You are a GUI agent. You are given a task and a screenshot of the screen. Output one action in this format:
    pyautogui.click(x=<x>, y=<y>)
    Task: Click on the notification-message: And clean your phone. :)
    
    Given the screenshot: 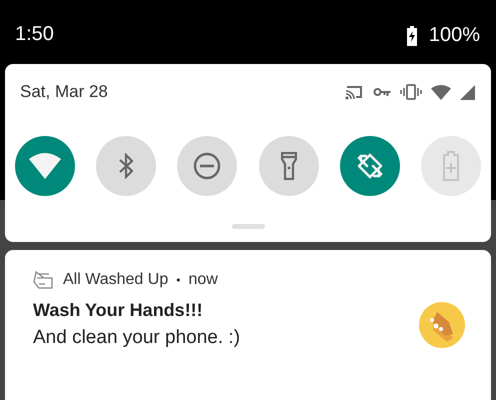 What is the action you would take?
    pyautogui.click(x=136, y=338)
    